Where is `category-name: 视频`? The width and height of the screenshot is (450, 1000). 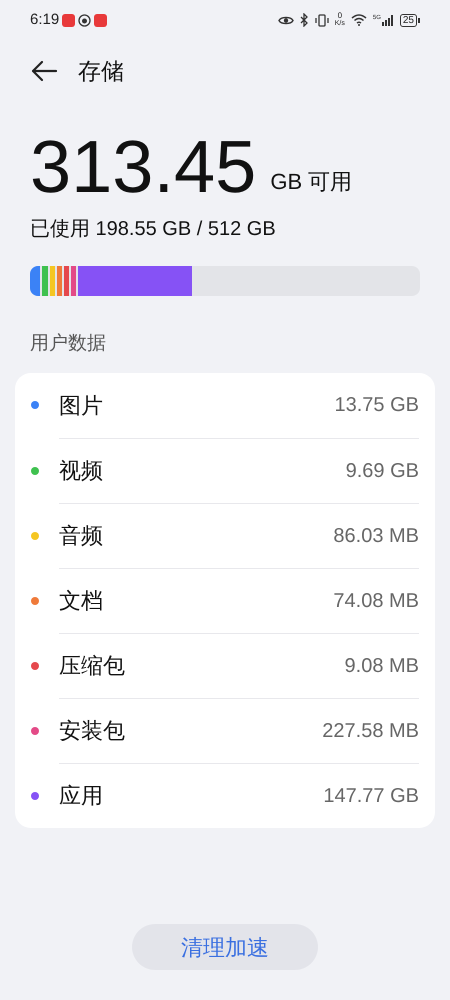
category-name: 视频 is located at coordinates (81, 470).